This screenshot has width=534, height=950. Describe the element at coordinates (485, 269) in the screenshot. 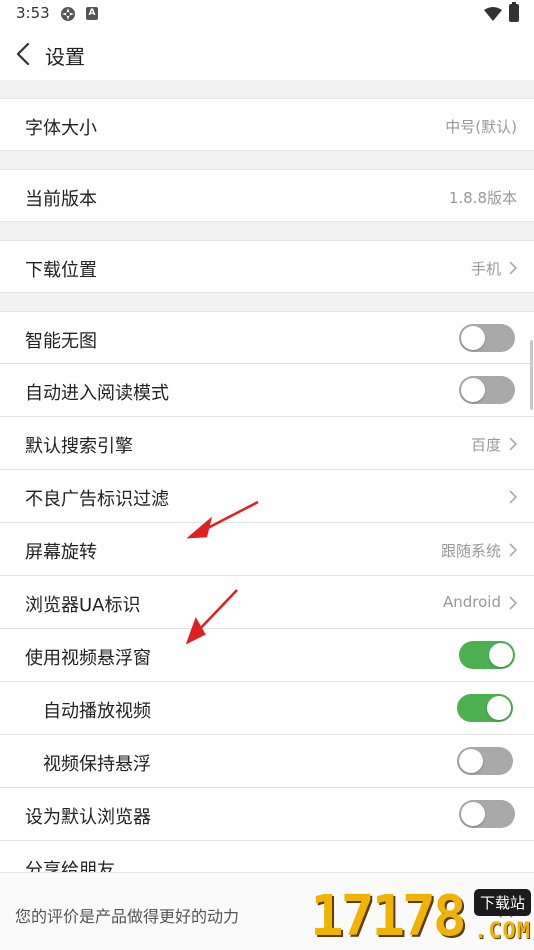

I see `setting-value: 手机` at that location.